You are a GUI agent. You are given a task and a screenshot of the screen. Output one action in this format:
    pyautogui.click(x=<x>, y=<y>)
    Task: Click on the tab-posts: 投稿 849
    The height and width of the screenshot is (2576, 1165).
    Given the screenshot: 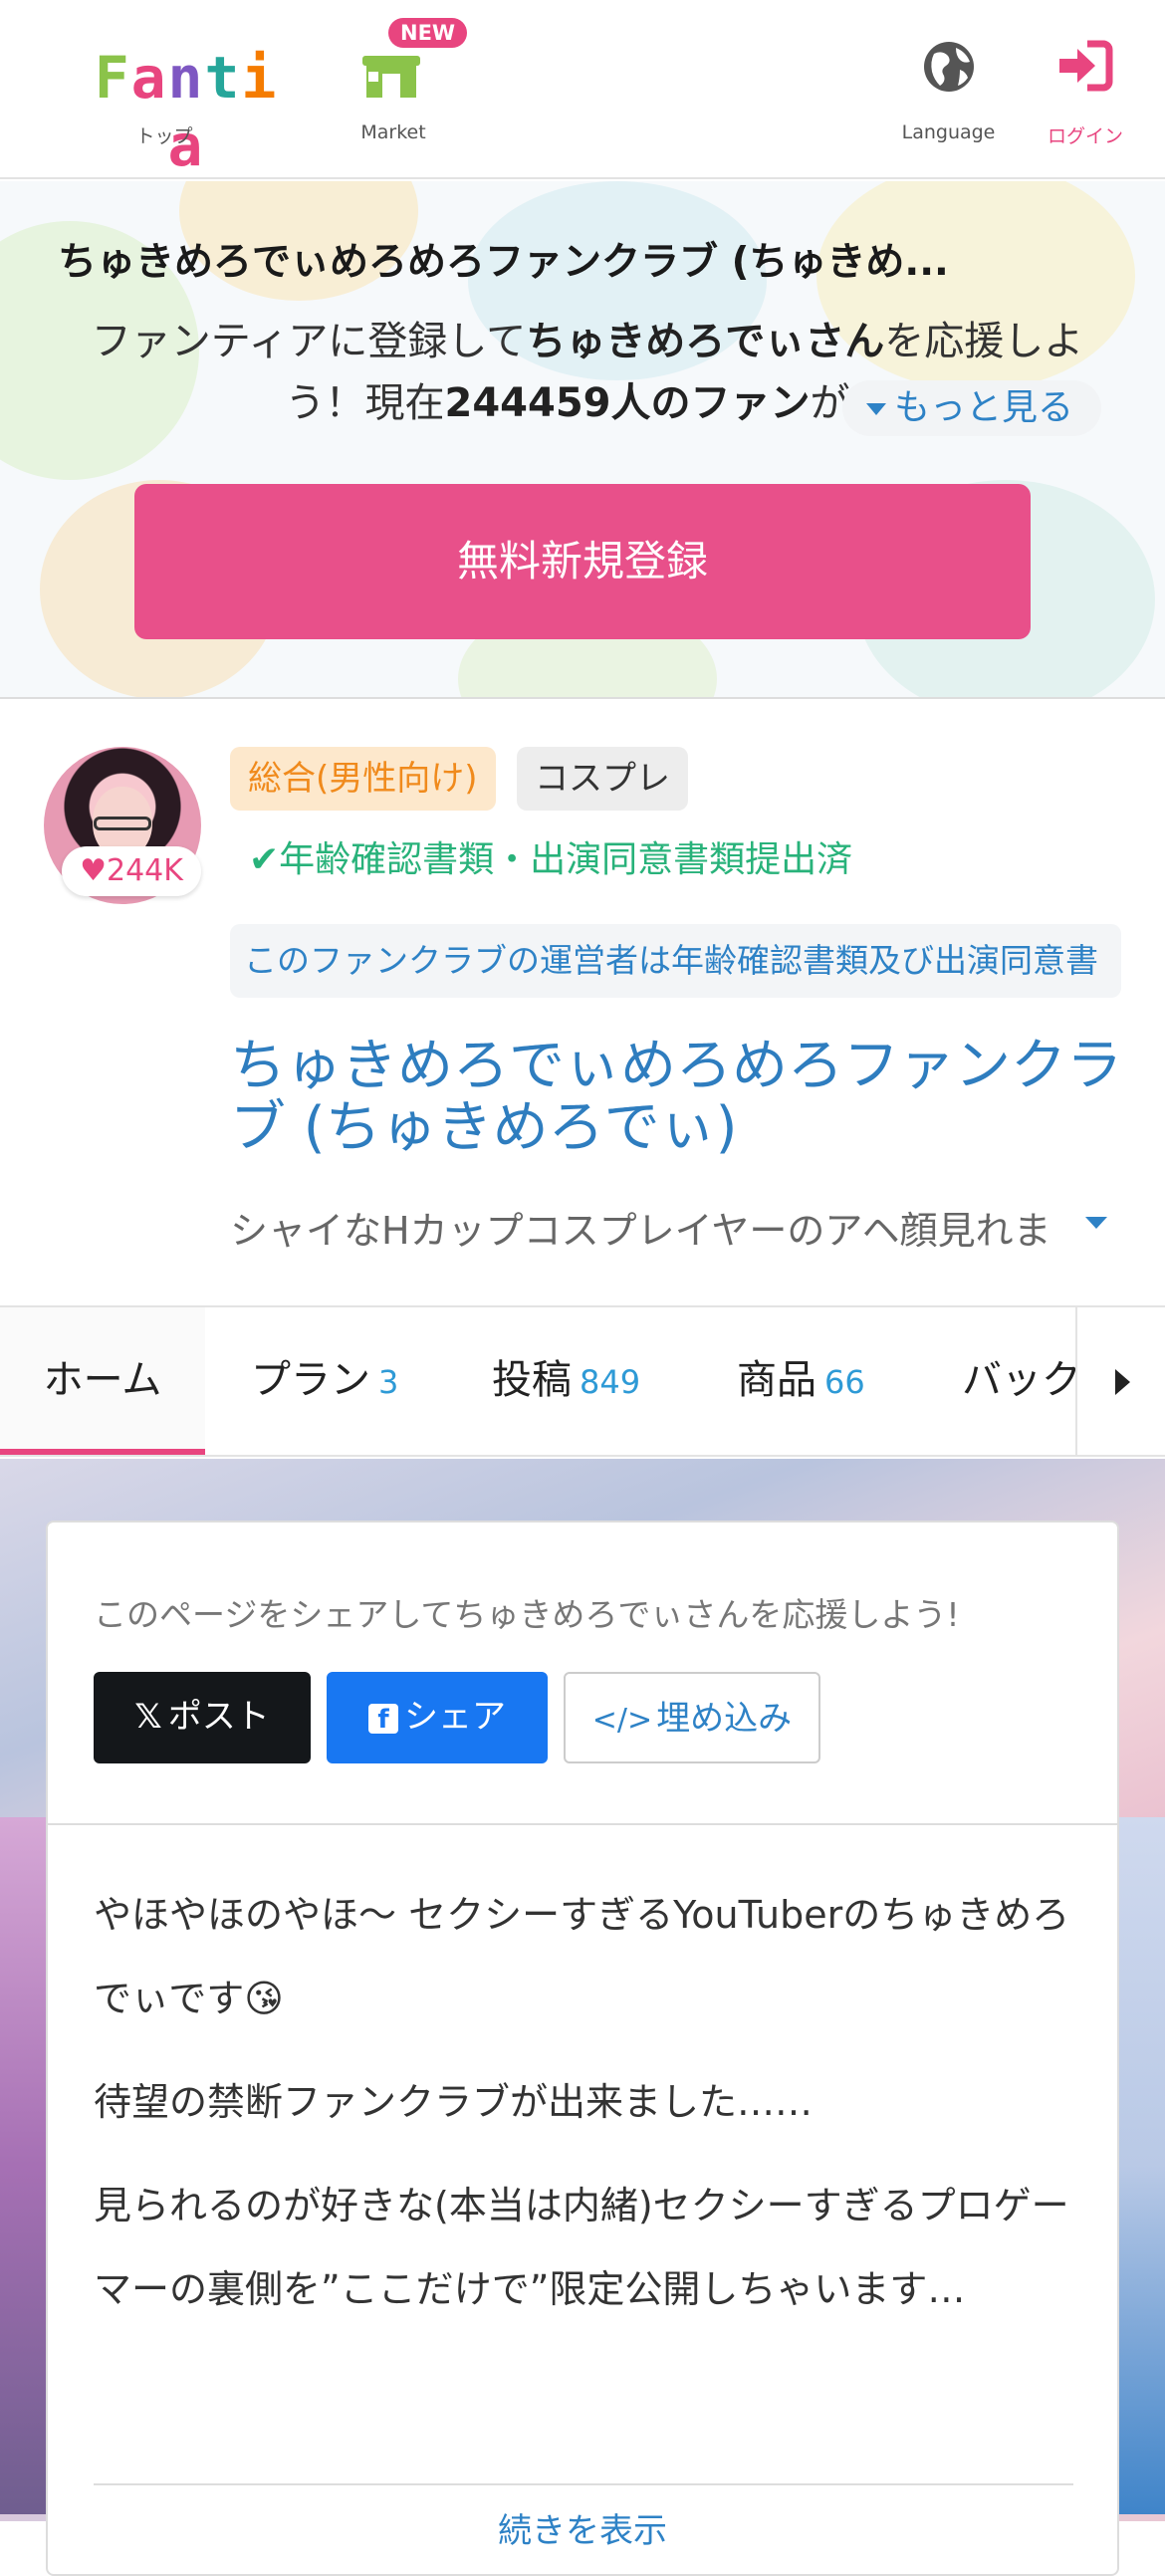 What is the action you would take?
    pyautogui.click(x=566, y=1381)
    